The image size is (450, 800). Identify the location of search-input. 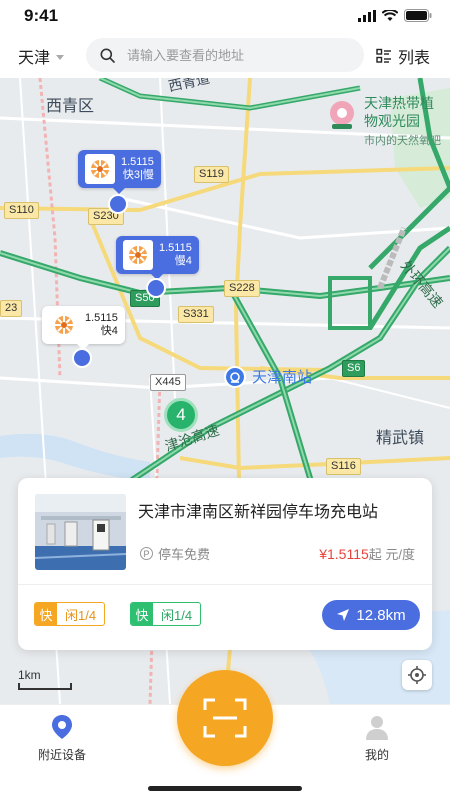
(237, 55).